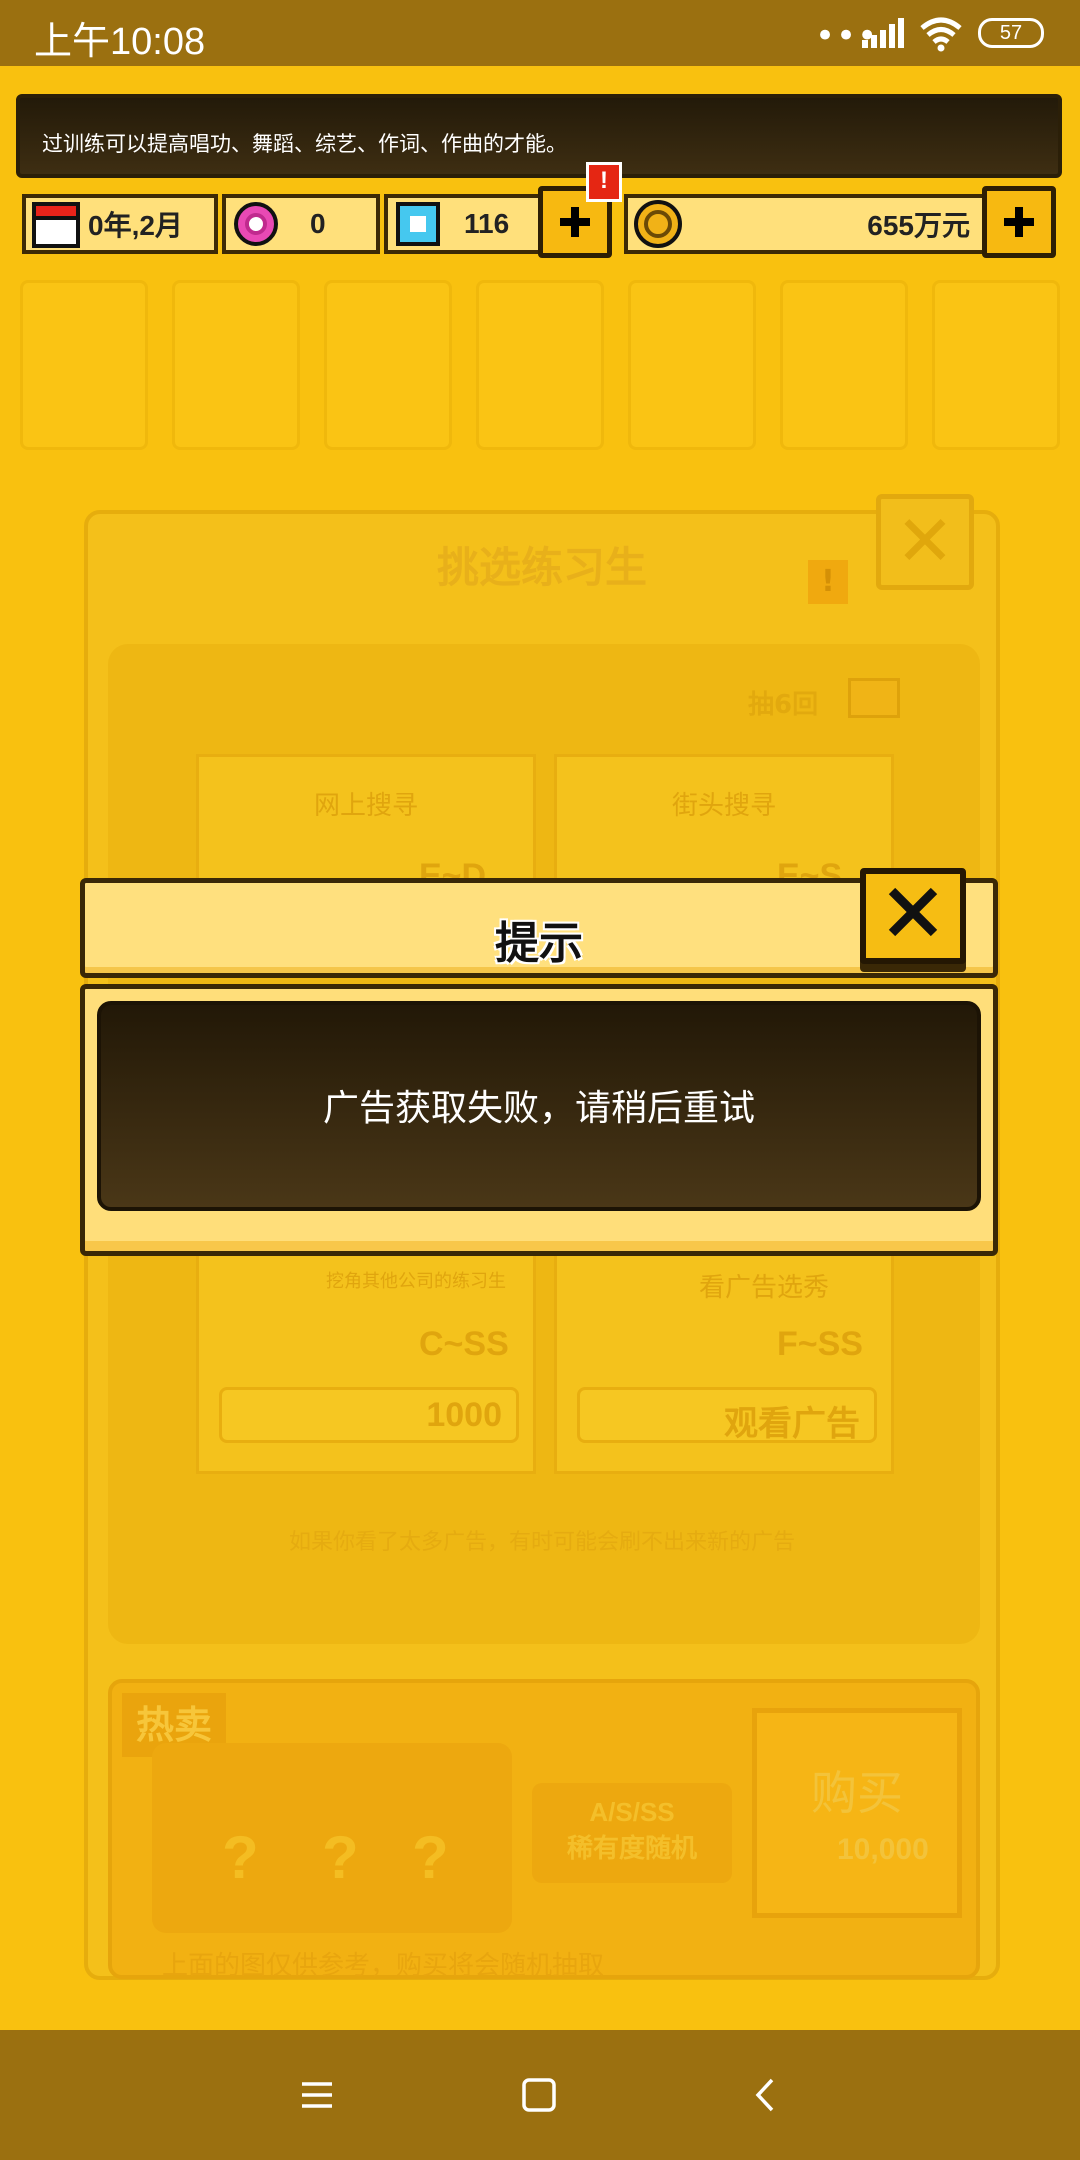 This screenshot has height=2160, width=1080. I want to click on dialog-title: 提示, so click(539, 943).